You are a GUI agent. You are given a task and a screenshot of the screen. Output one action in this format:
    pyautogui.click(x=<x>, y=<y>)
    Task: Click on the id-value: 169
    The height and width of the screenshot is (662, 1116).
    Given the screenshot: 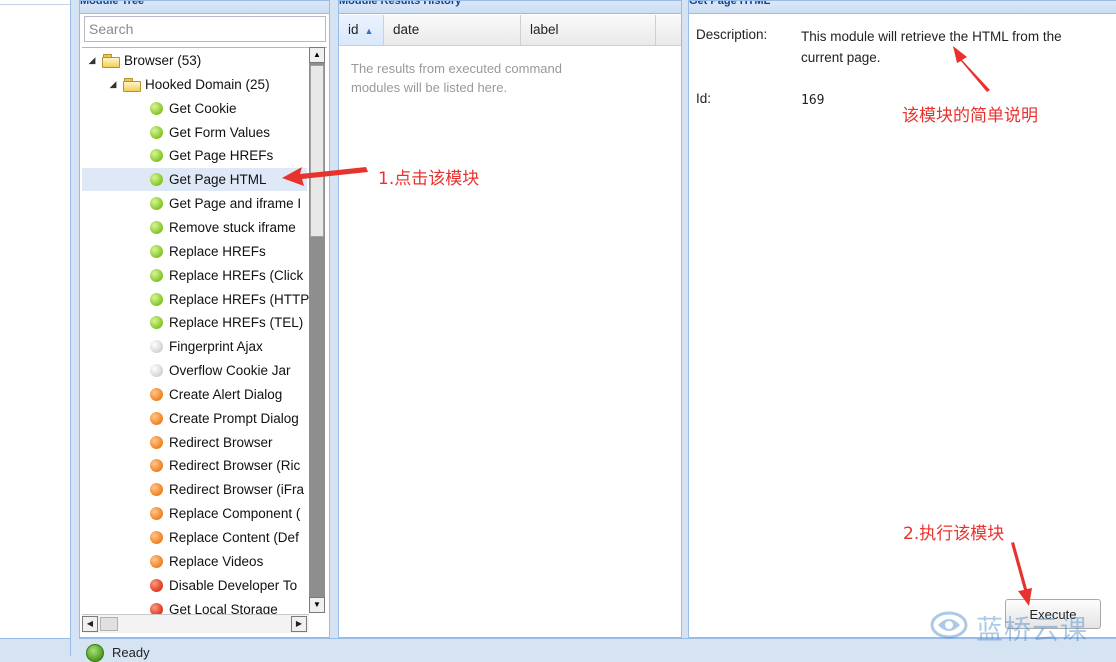 What is the action you would take?
    pyautogui.click(x=813, y=100)
    